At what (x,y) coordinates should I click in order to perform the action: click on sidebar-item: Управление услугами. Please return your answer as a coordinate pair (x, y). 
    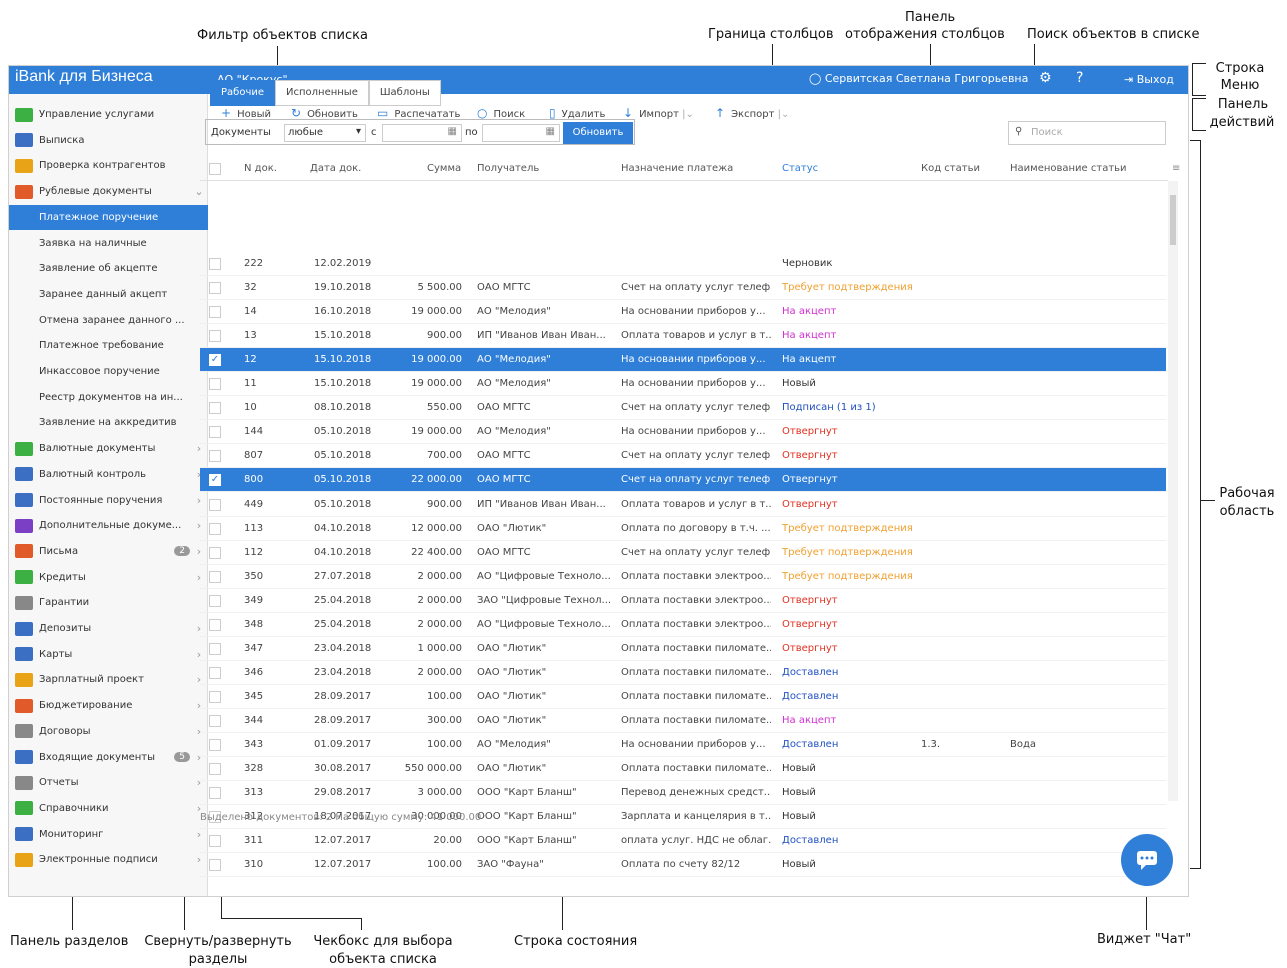
    Looking at the image, I should click on (108, 114).